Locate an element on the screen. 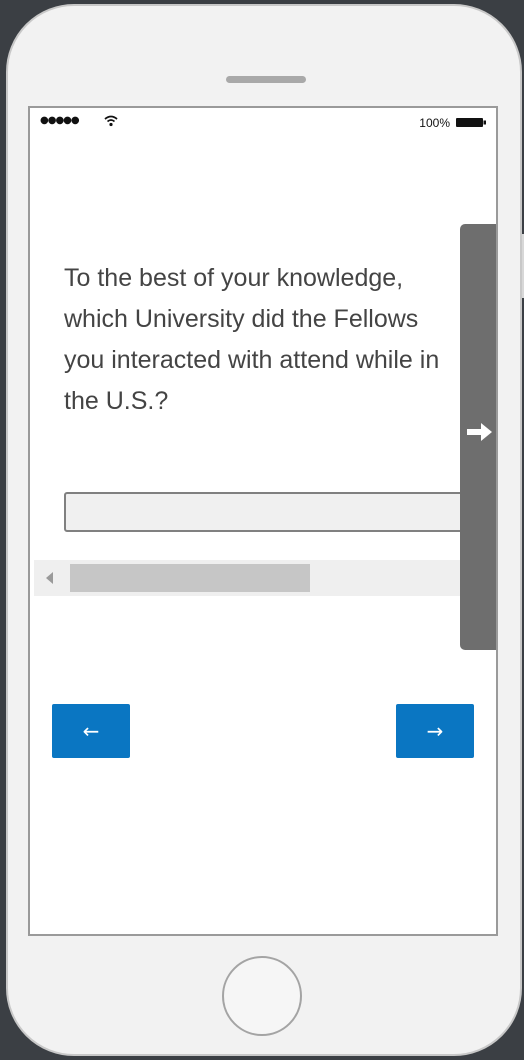  wifi-icon is located at coordinates (111, 121).